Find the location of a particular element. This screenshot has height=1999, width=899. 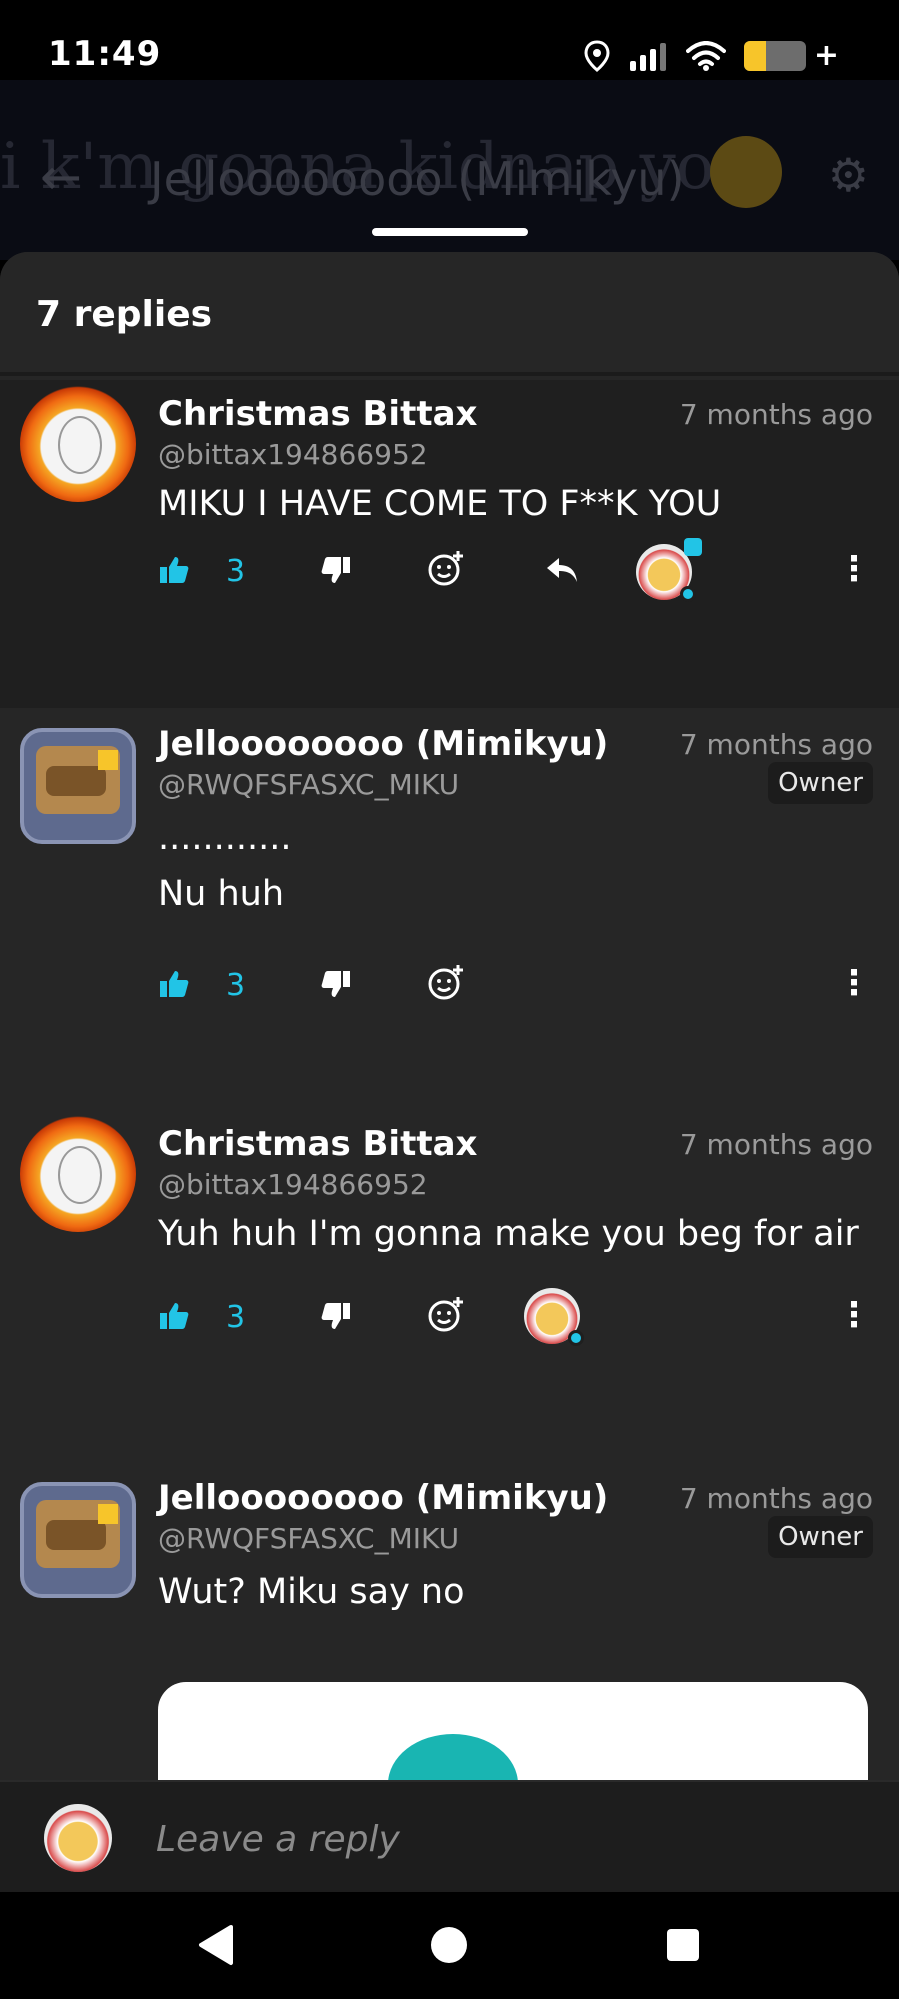

comment-text: Wut? Miku say no is located at coordinates (311, 1592).